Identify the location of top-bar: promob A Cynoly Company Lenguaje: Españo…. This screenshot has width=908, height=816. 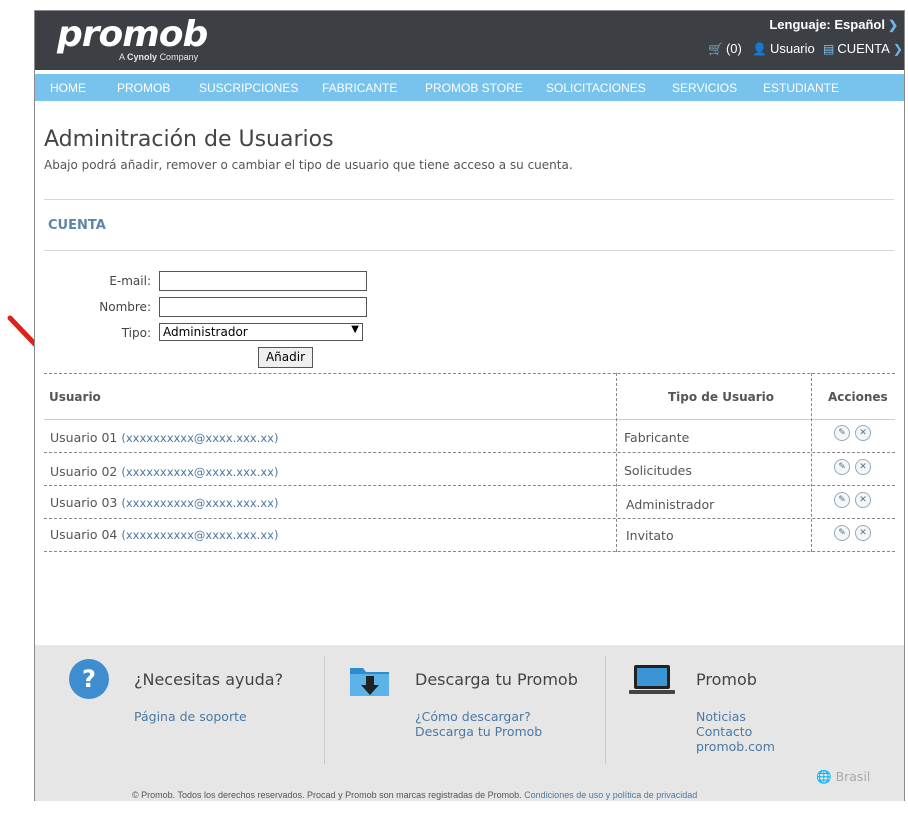
(469, 40).